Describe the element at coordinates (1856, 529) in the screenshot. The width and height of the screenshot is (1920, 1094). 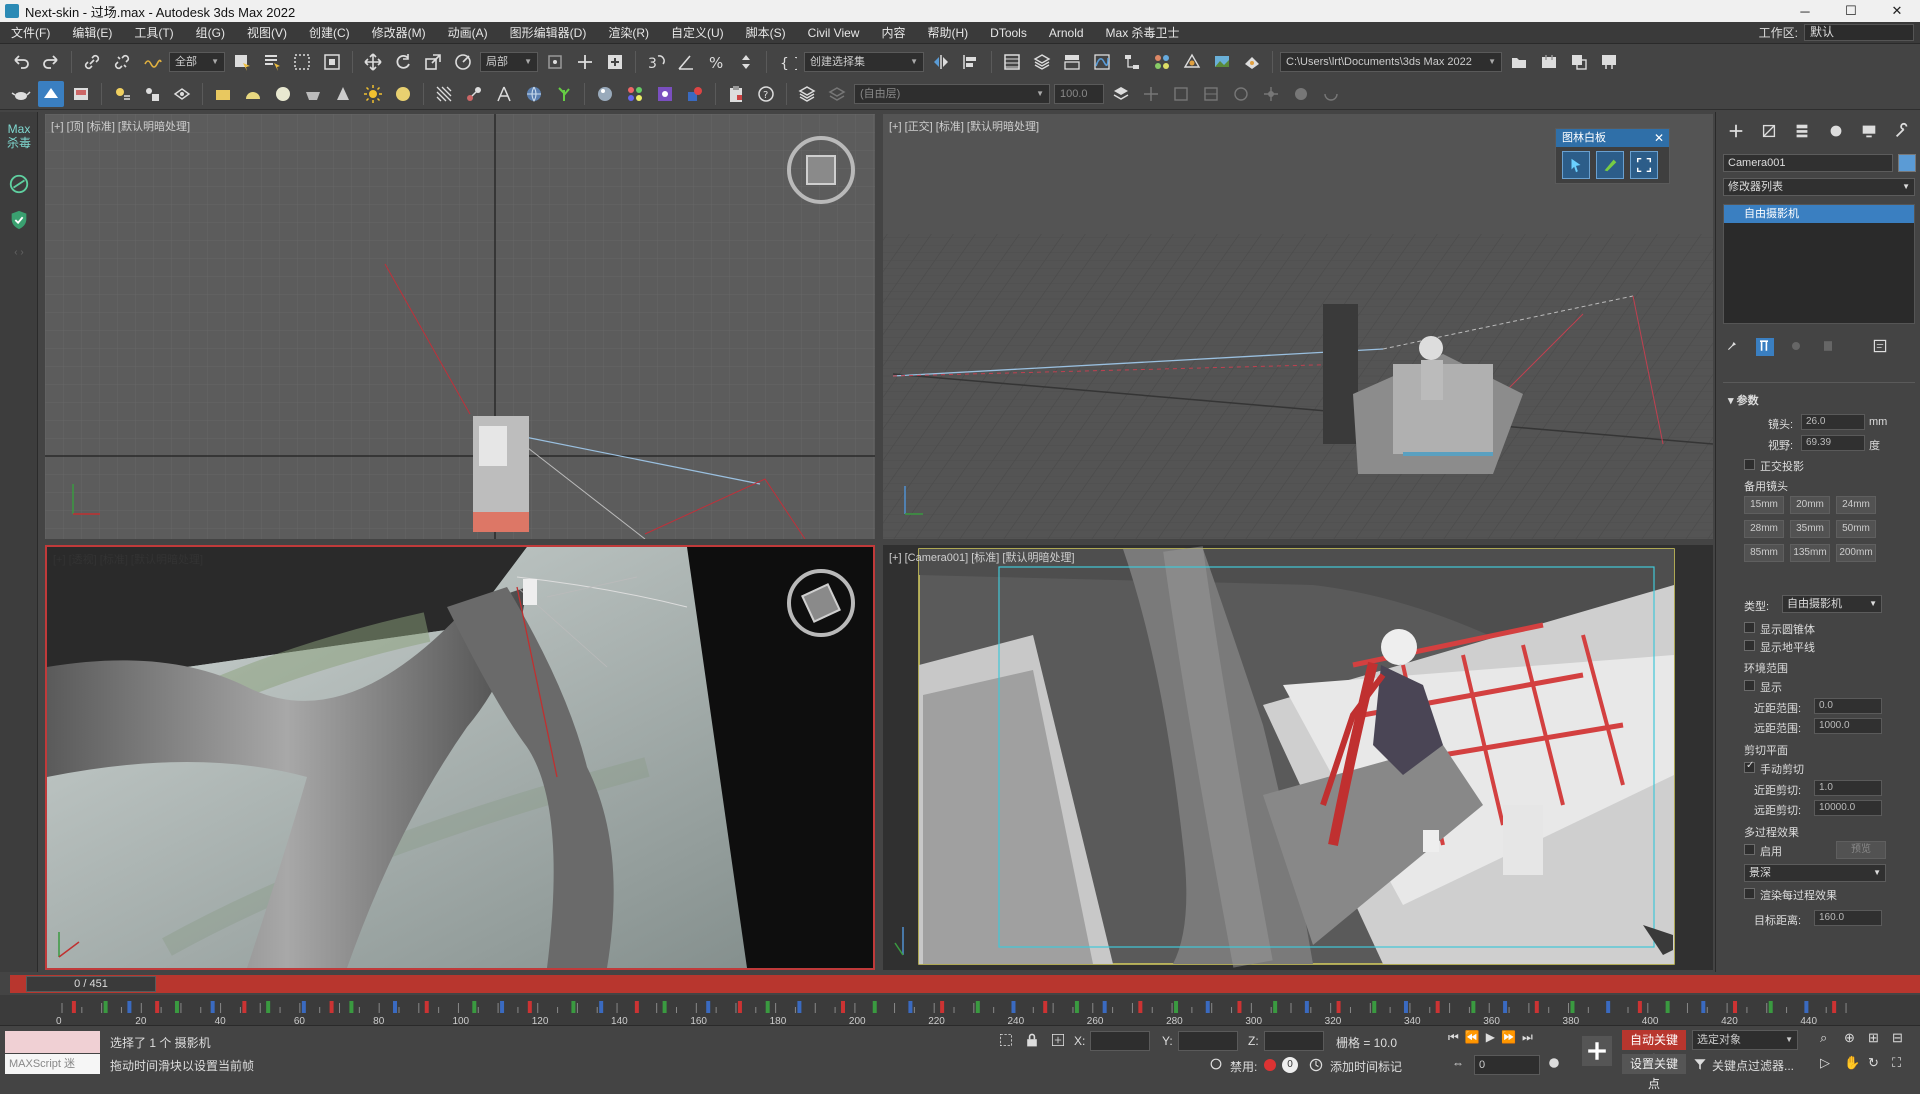
I see `lens-50mm-button: 50mm` at that location.